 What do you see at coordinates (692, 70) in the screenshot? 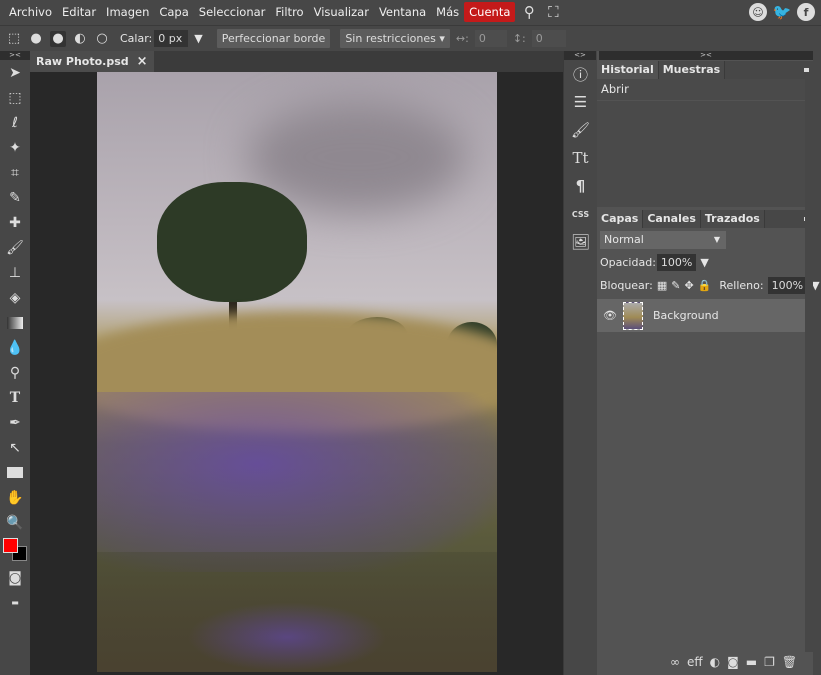
I see `tab-muestras: Muestras` at bounding box center [692, 70].